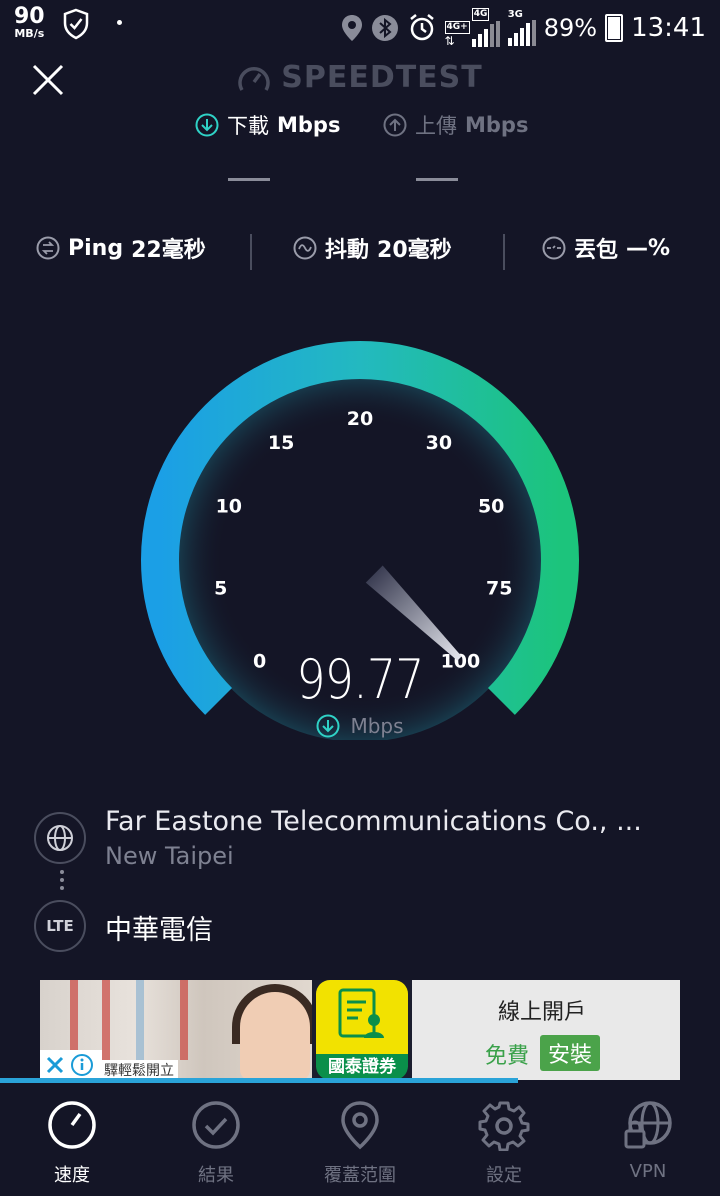  I want to click on nav-settings: 設定, so click(504, 1139).